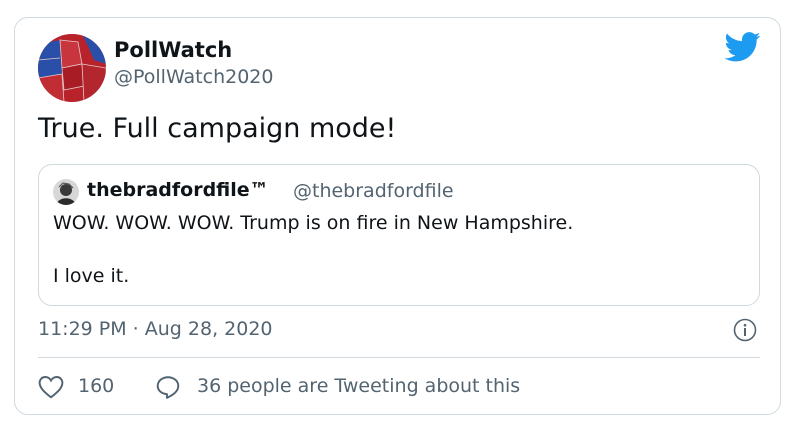  What do you see at coordinates (743, 47) in the screenshot?
I see `twitter-bird-icon` at bounding box center [743, 47].